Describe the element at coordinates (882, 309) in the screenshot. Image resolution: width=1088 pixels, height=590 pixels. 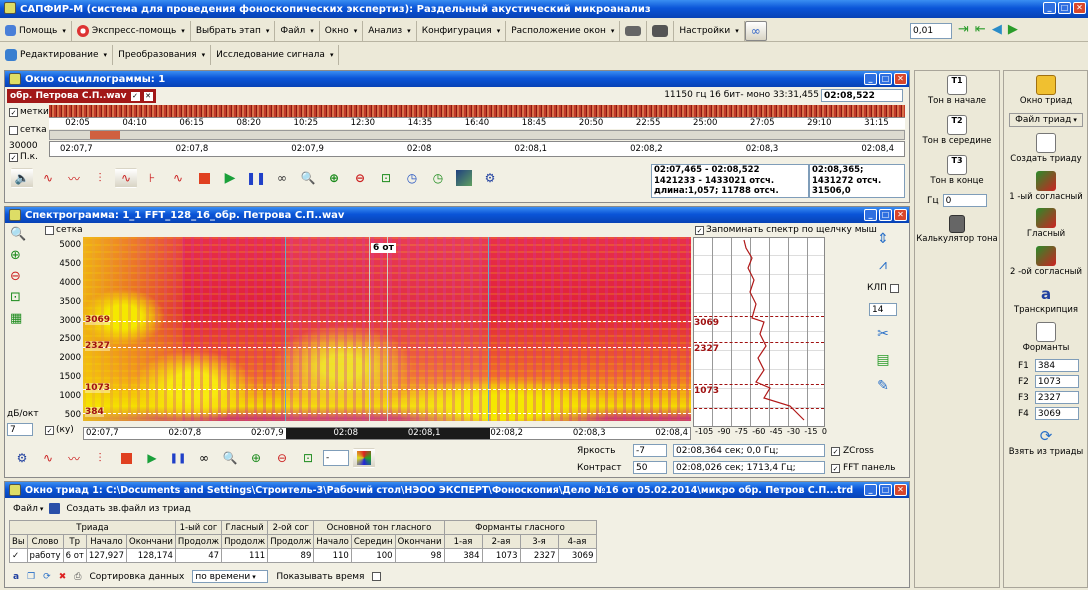
I see `klp-input: 14` at that location.